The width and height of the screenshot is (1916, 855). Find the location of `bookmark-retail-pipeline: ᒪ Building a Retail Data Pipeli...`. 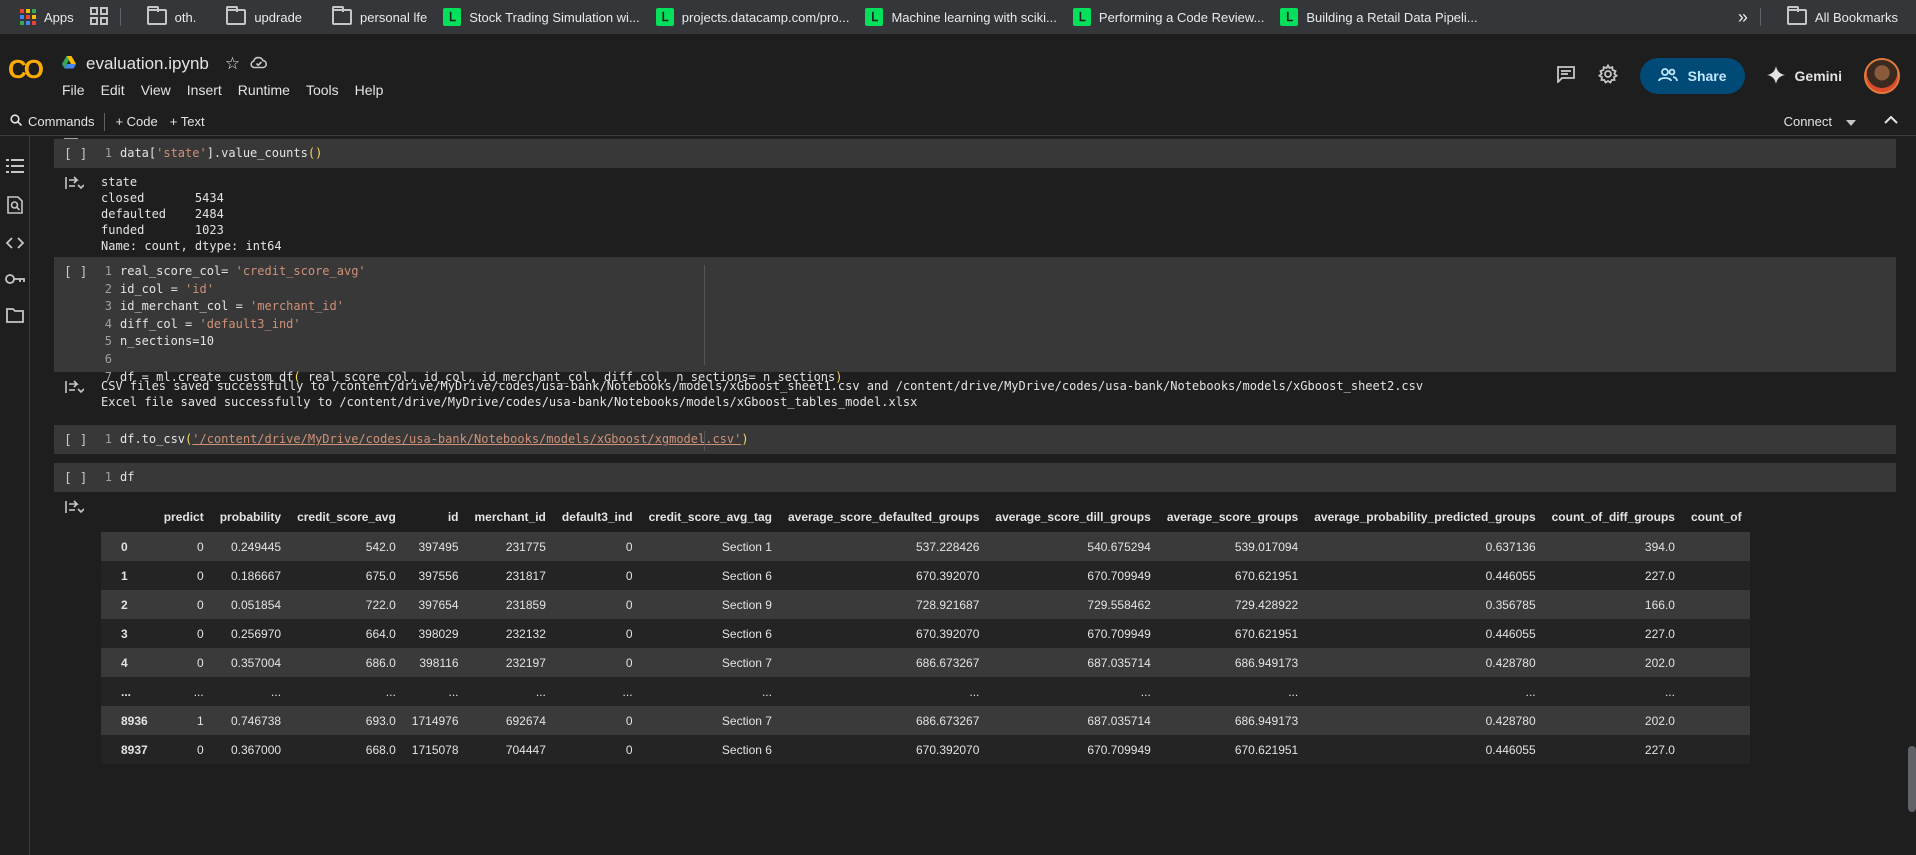

bookmark-retail-pipeline: ᒪ Building a Retail Data Pipeli... is located at coordinates (1378, 17).